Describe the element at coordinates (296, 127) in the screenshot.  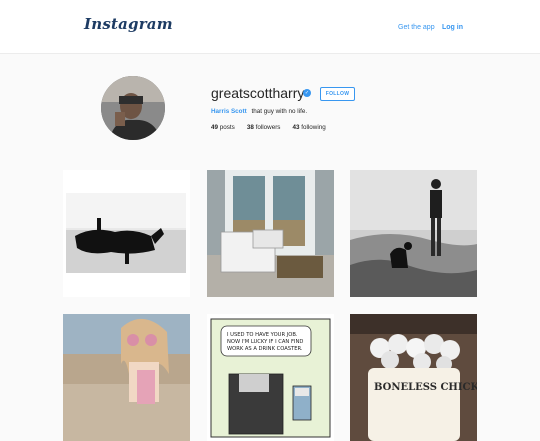
I see `following-count: 43` at that location.